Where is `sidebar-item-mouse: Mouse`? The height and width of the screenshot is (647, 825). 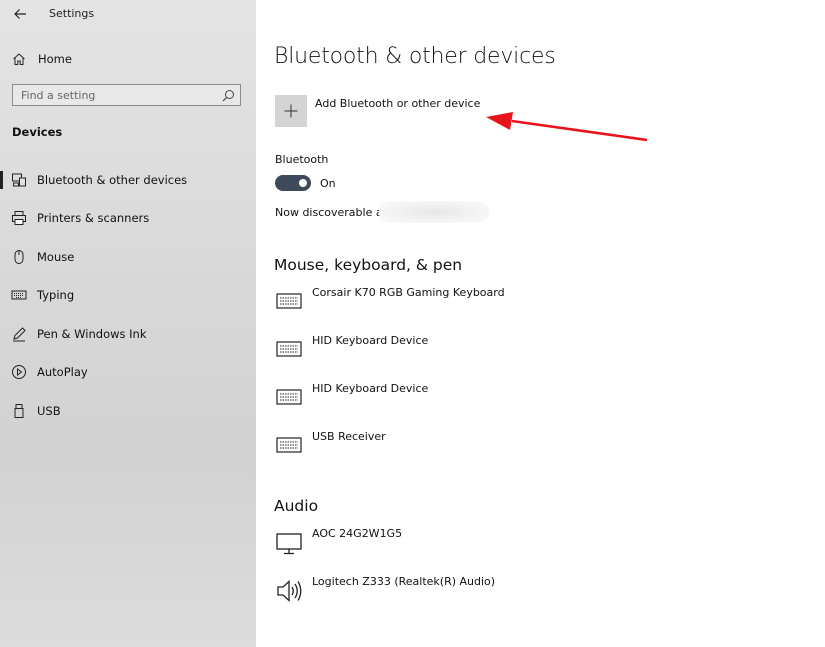 sidebar-item-mouse: Mouse is located at coordinates (128, 257).